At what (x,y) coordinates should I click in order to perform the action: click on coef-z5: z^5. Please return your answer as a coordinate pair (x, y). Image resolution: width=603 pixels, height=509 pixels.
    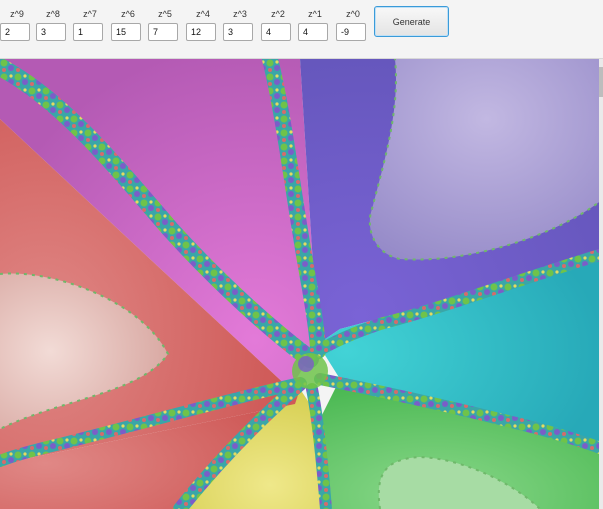
    Looking at the image, I should click on (165, 24).